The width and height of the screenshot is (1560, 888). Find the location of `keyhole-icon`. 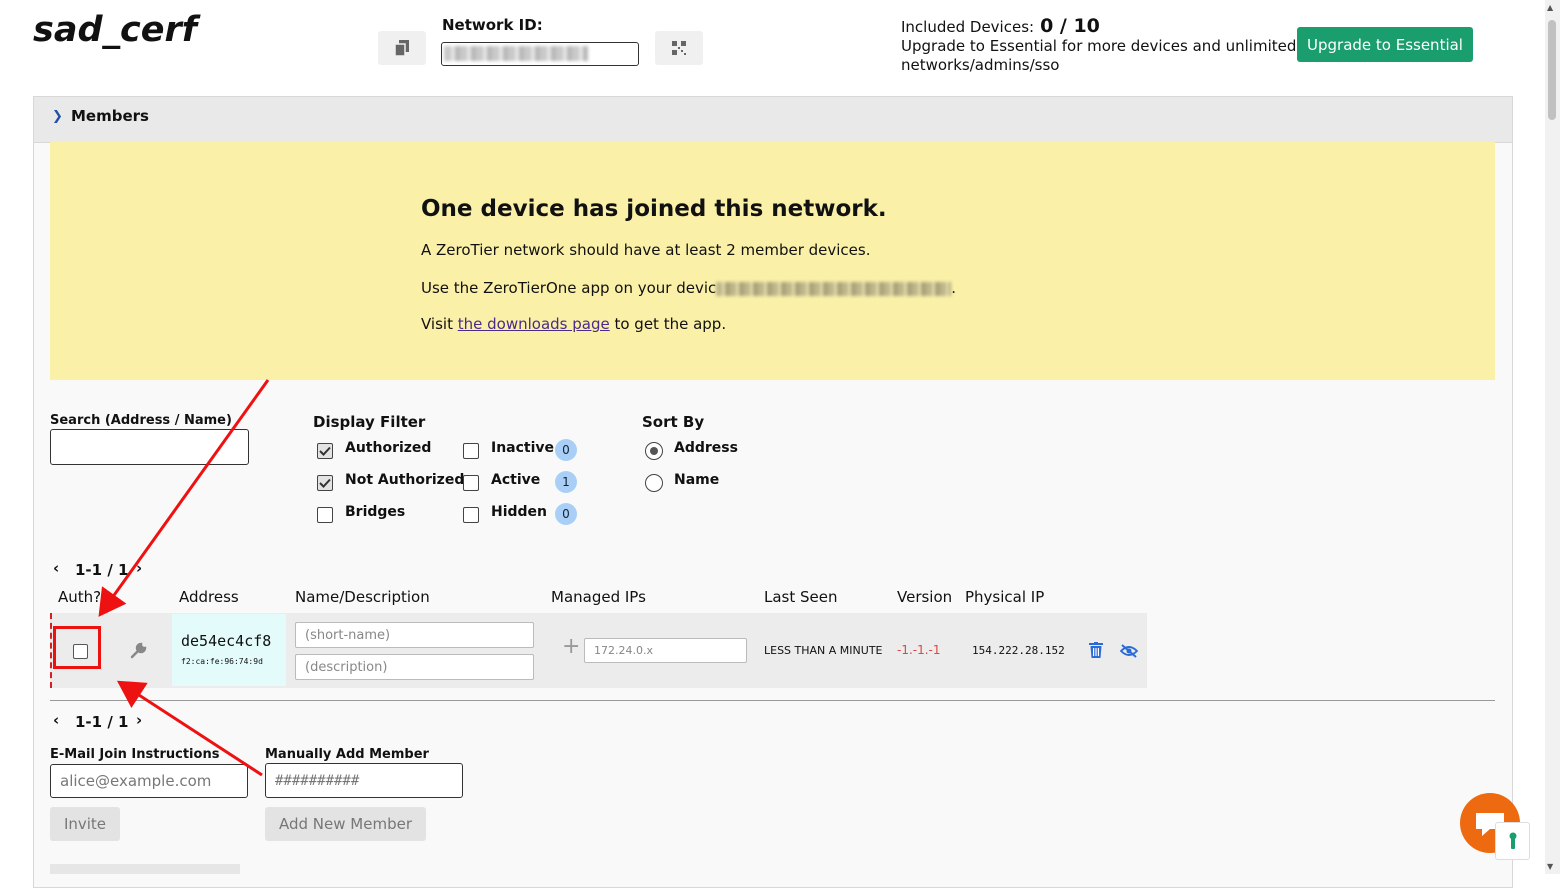

keyhole-icon is located at coordinates (1512, 840).